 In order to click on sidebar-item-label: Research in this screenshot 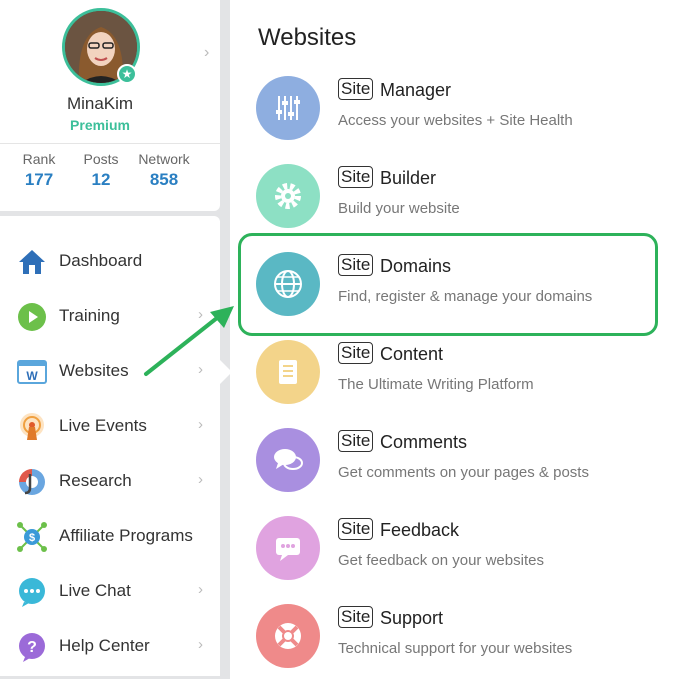, I will do `click(95, 480)`.